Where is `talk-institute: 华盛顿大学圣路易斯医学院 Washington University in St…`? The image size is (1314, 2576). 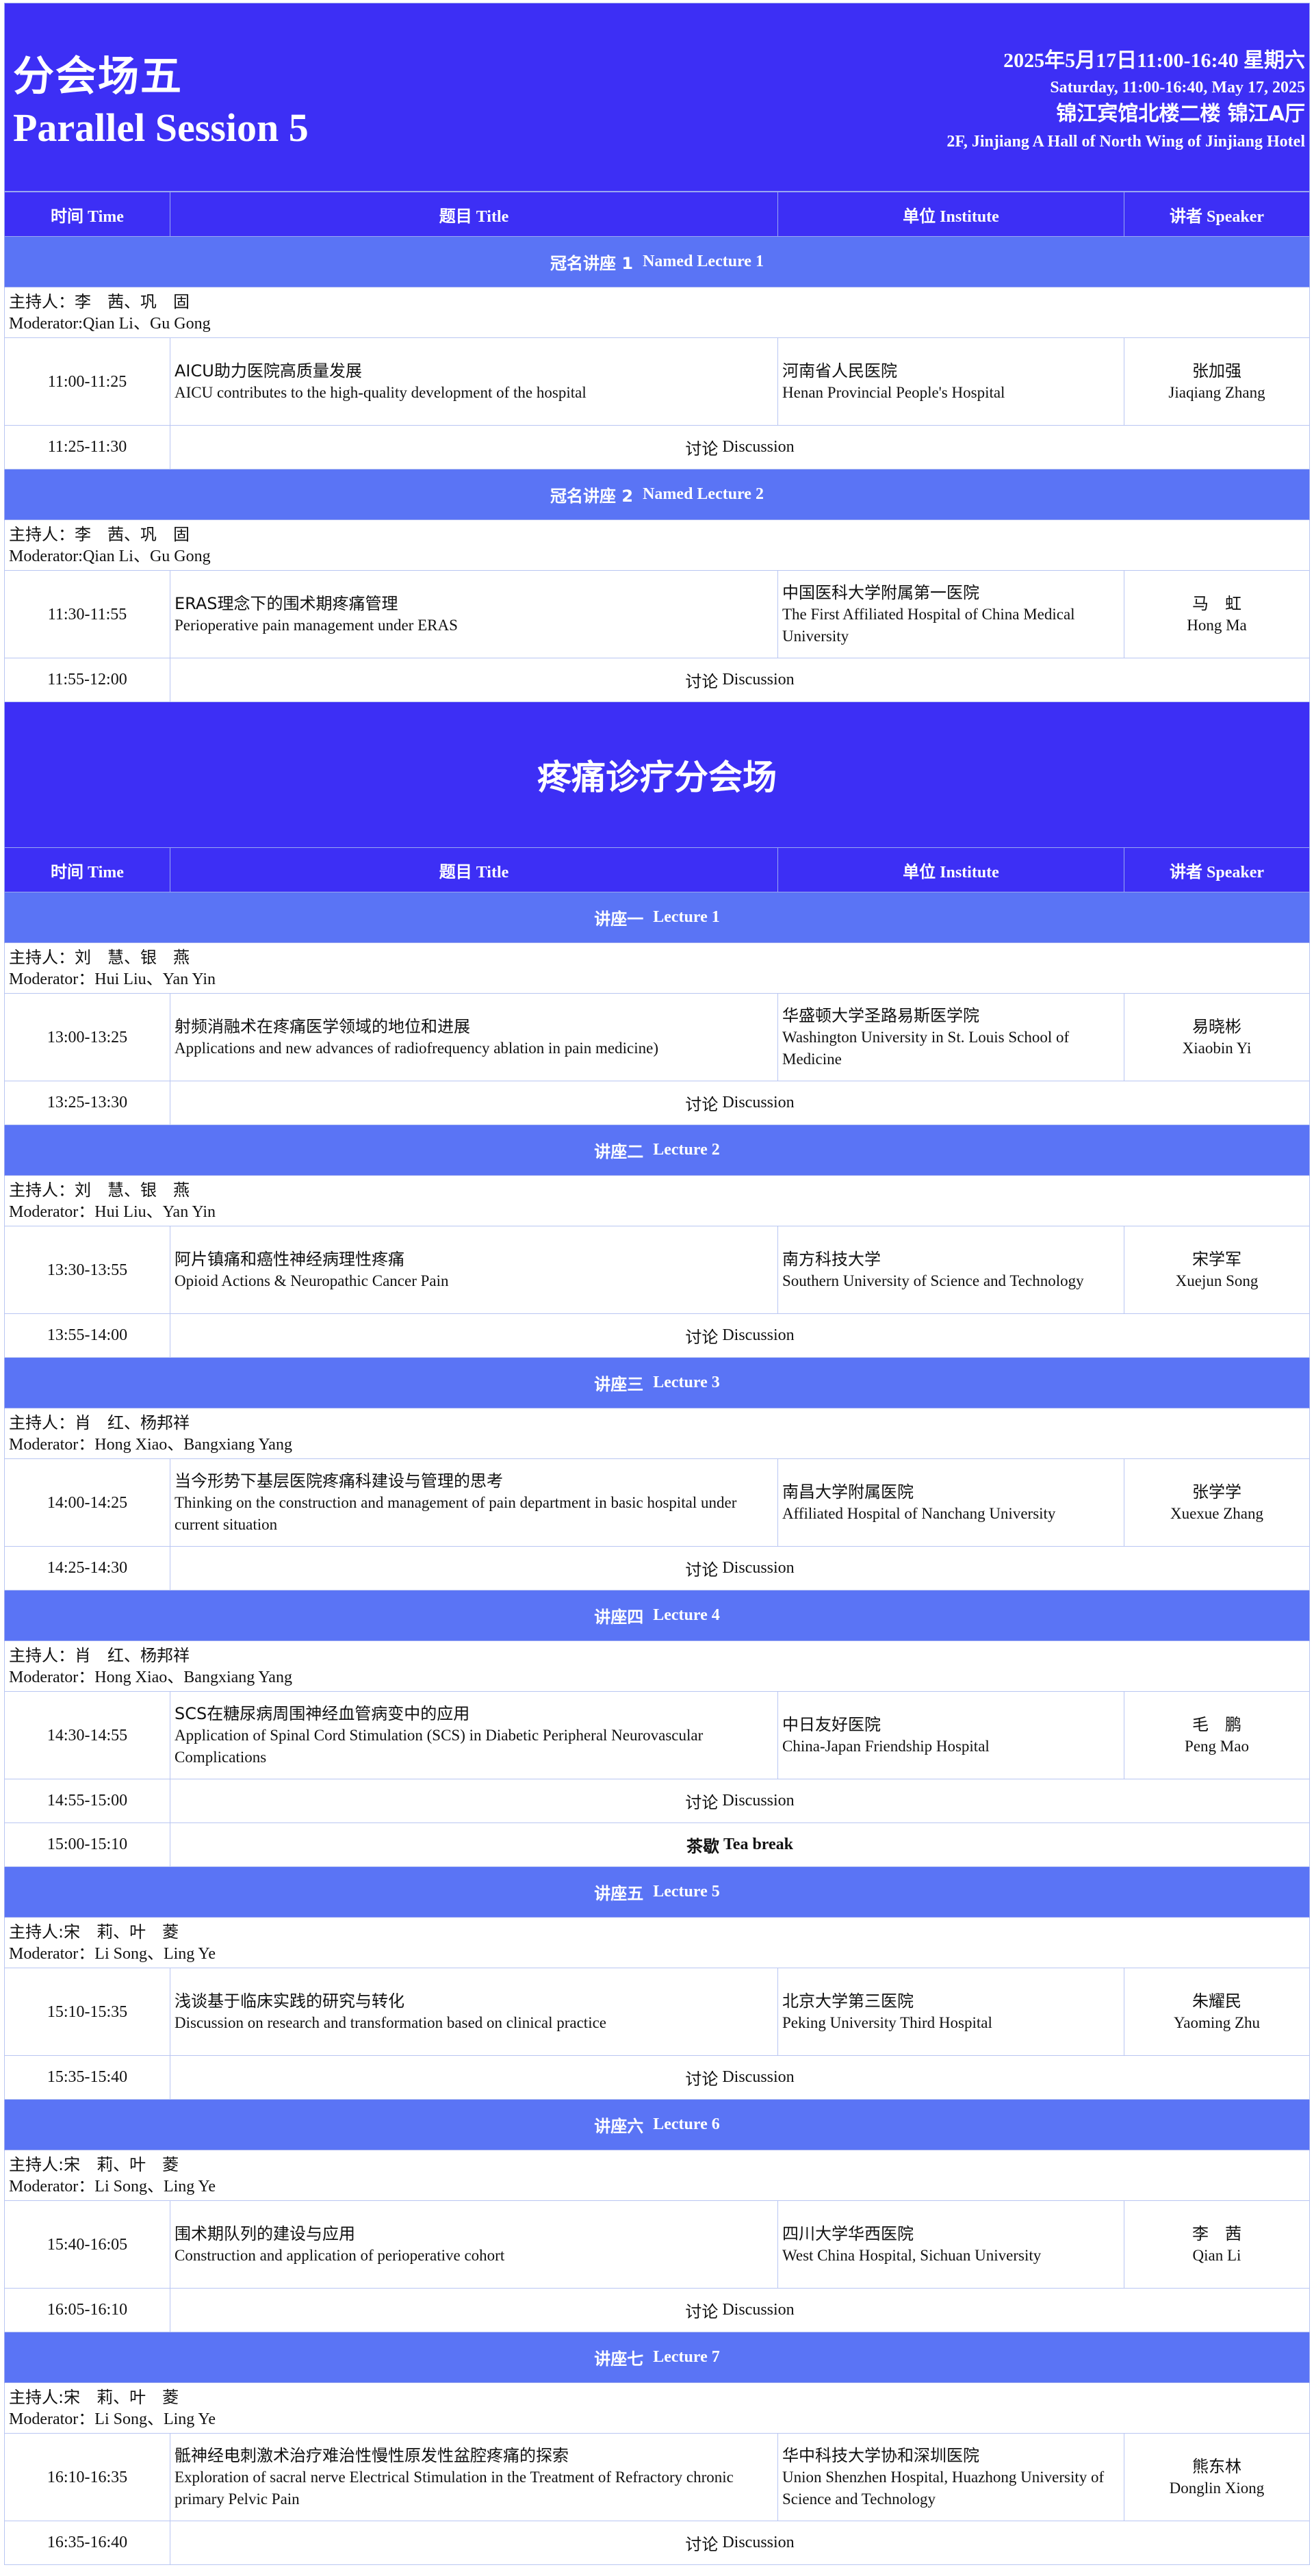
talk-institute: 华盛顿大学圣路易斯医学院 Washington University in St… is located at coordinates (951, 1037).